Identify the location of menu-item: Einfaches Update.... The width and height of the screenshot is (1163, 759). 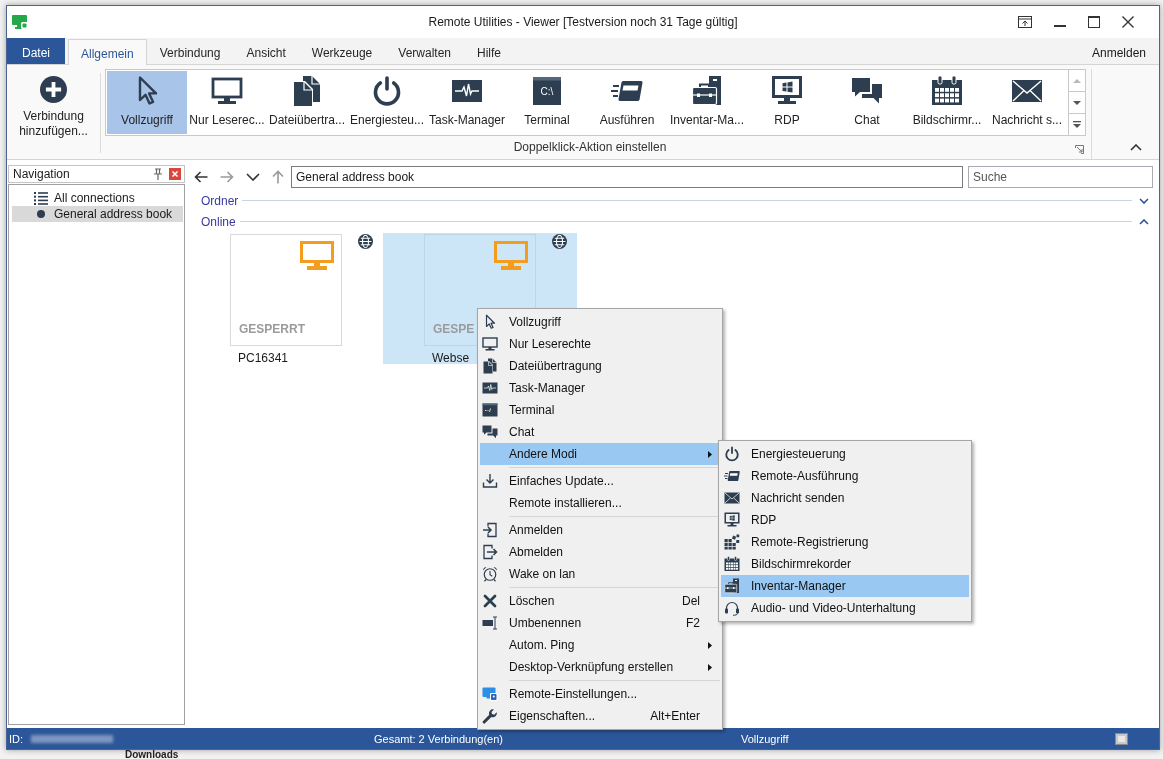
(600, 481).